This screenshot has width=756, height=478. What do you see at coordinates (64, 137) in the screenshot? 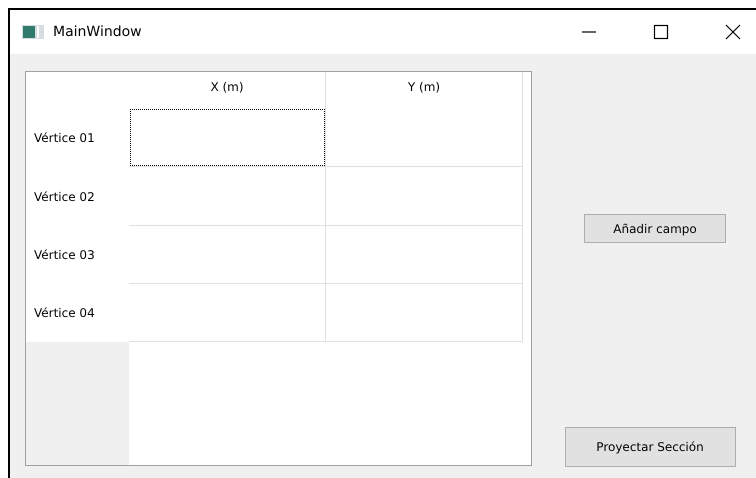
I see `row-header: Vértice 01` at bounding box center [64, 137].